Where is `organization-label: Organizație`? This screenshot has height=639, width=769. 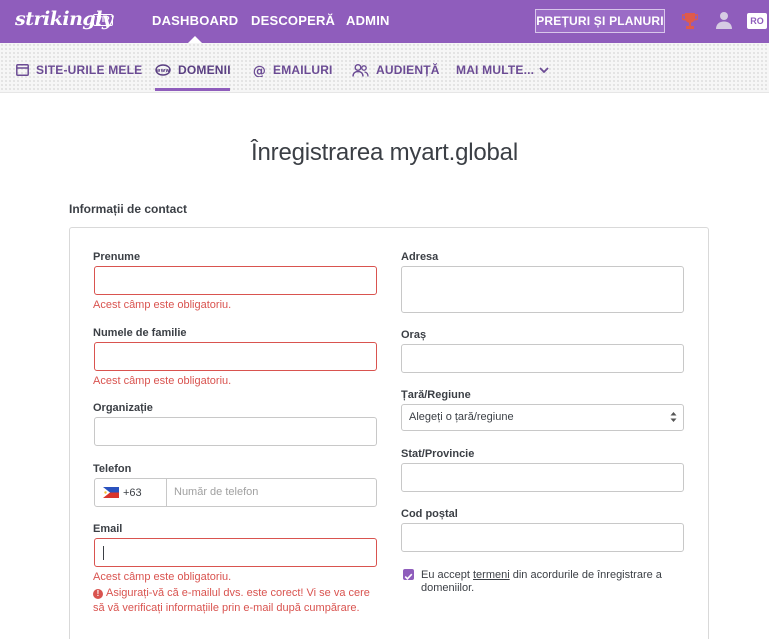 organization-label: Organizație is located at coordinates (123, 408).